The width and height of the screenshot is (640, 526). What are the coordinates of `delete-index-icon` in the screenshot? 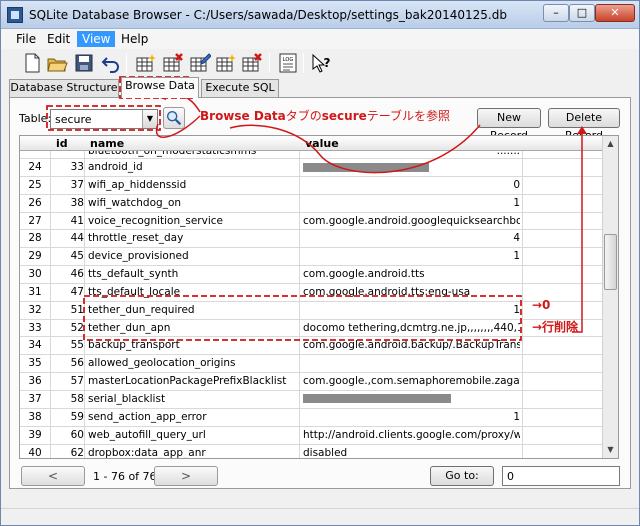 It's located at (252, 63).